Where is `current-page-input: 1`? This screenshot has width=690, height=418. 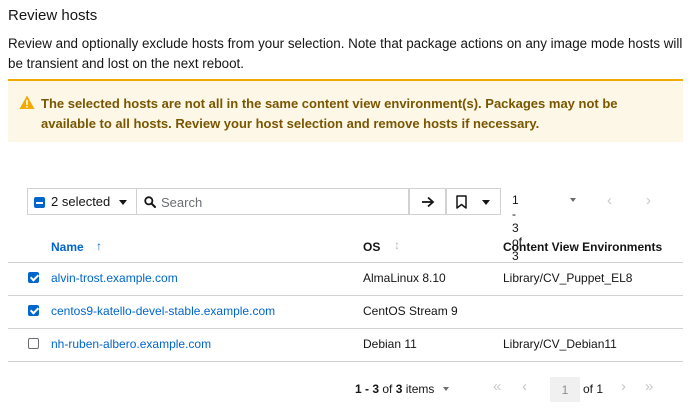 current-page-input: 1 is located at coordinates (565, 389).